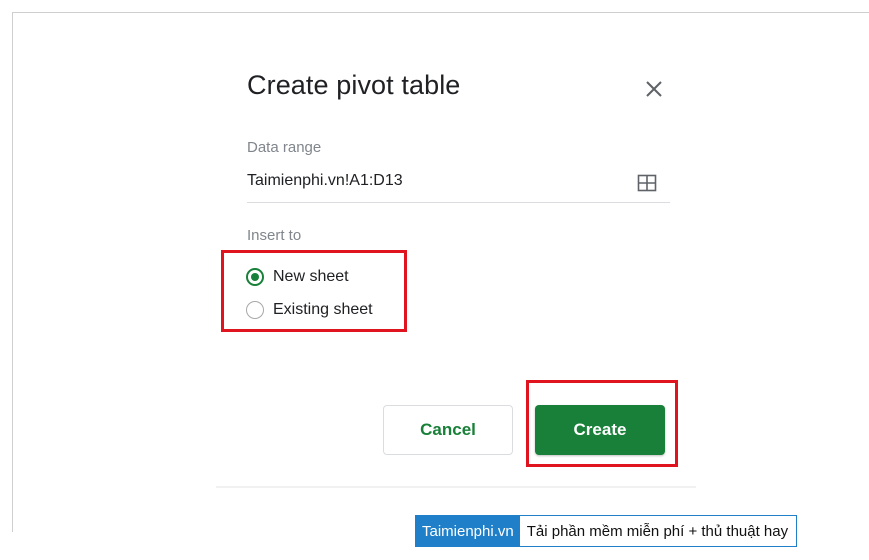 The image size is (869, 560). What do you see at coordinates (458, 202) in the screenshot?
I see `data-range-underline` at bounding box center [458, 202].